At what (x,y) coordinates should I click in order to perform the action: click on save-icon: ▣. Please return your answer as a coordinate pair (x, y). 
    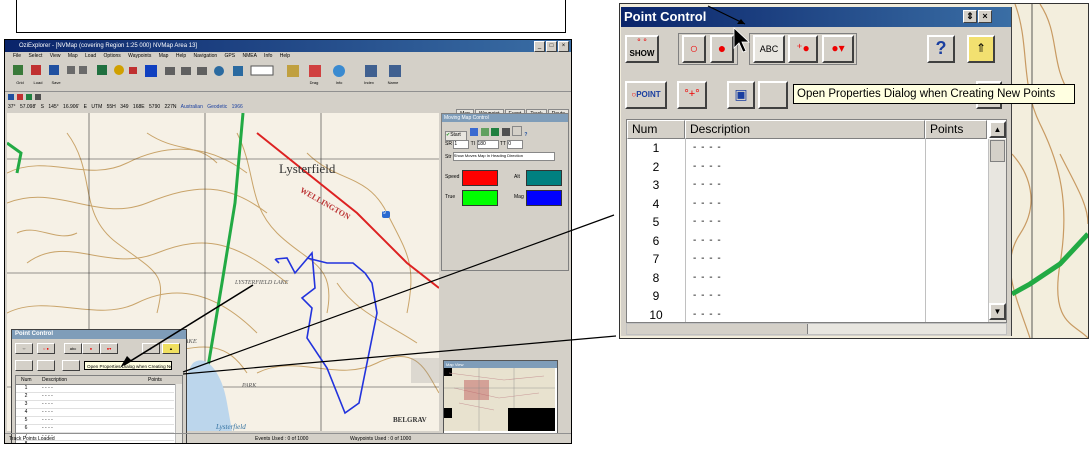
    Looking at the image, I should click on (741, 95).